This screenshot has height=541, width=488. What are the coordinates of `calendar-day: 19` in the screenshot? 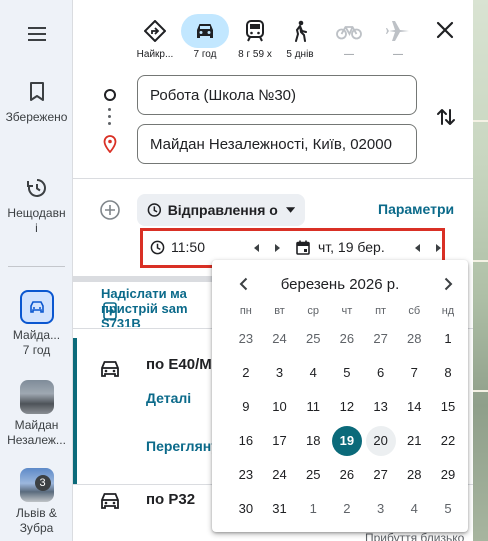 It's located at (347, 441).